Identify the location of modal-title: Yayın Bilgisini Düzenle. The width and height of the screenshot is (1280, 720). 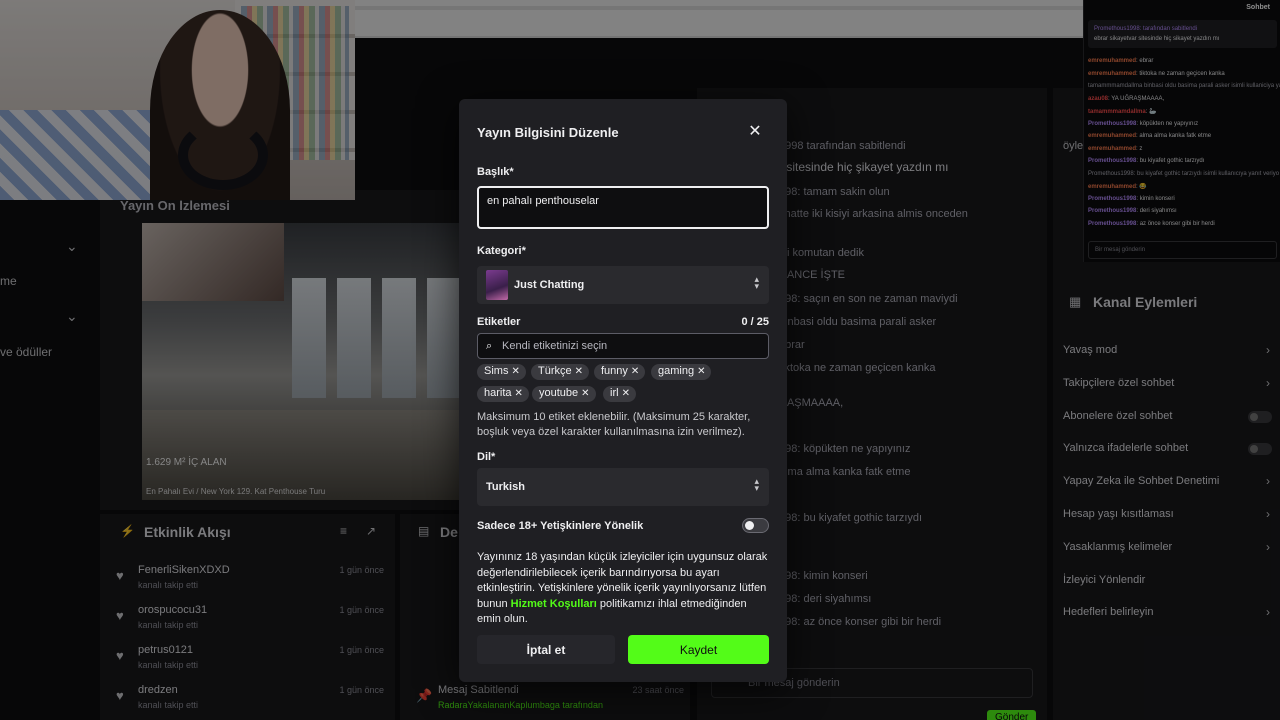
(548, 132).